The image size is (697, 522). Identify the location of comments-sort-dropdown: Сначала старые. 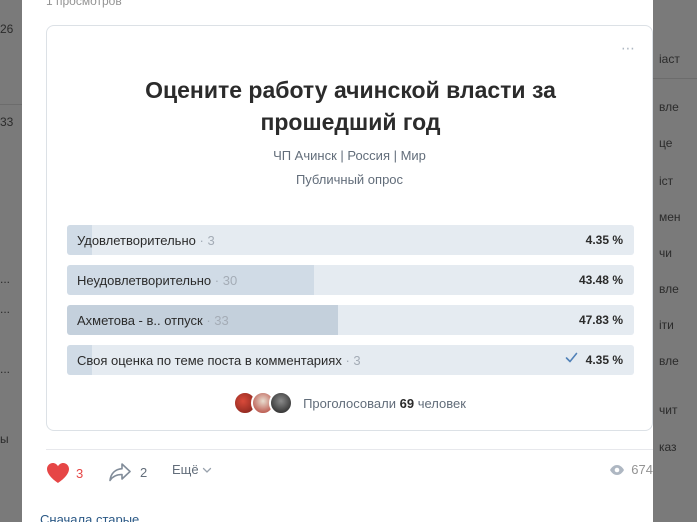
(89, 517).